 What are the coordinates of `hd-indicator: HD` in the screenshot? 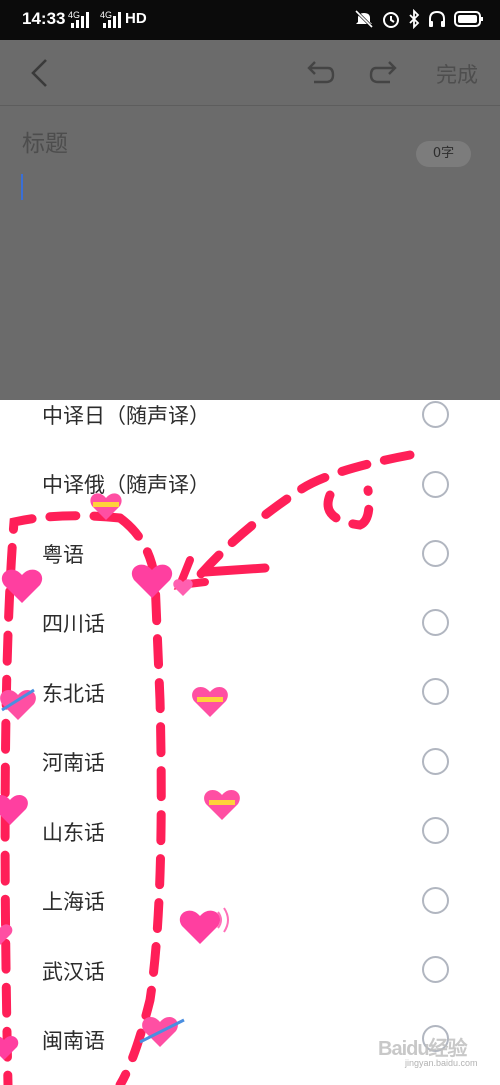 It's located at (136, 18).